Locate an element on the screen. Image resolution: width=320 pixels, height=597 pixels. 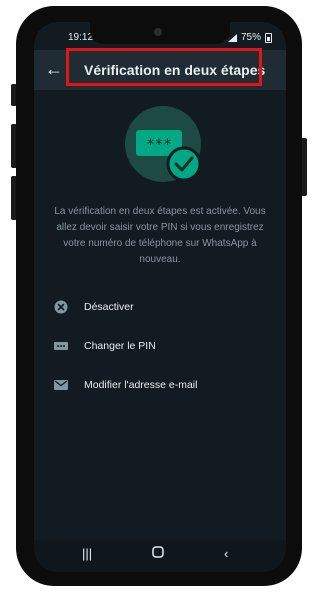
system-nav-bar: ||| ‹ is located at coordinates (160, 556).